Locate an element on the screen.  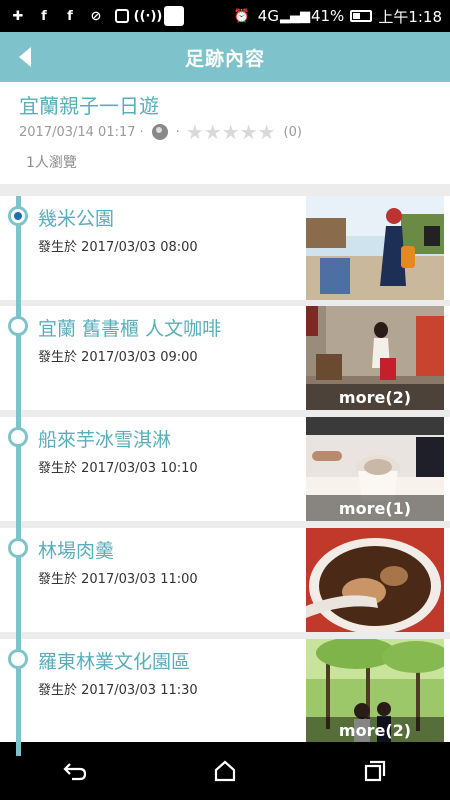
battery-percent: 41% is located at coordinates (327, 16).